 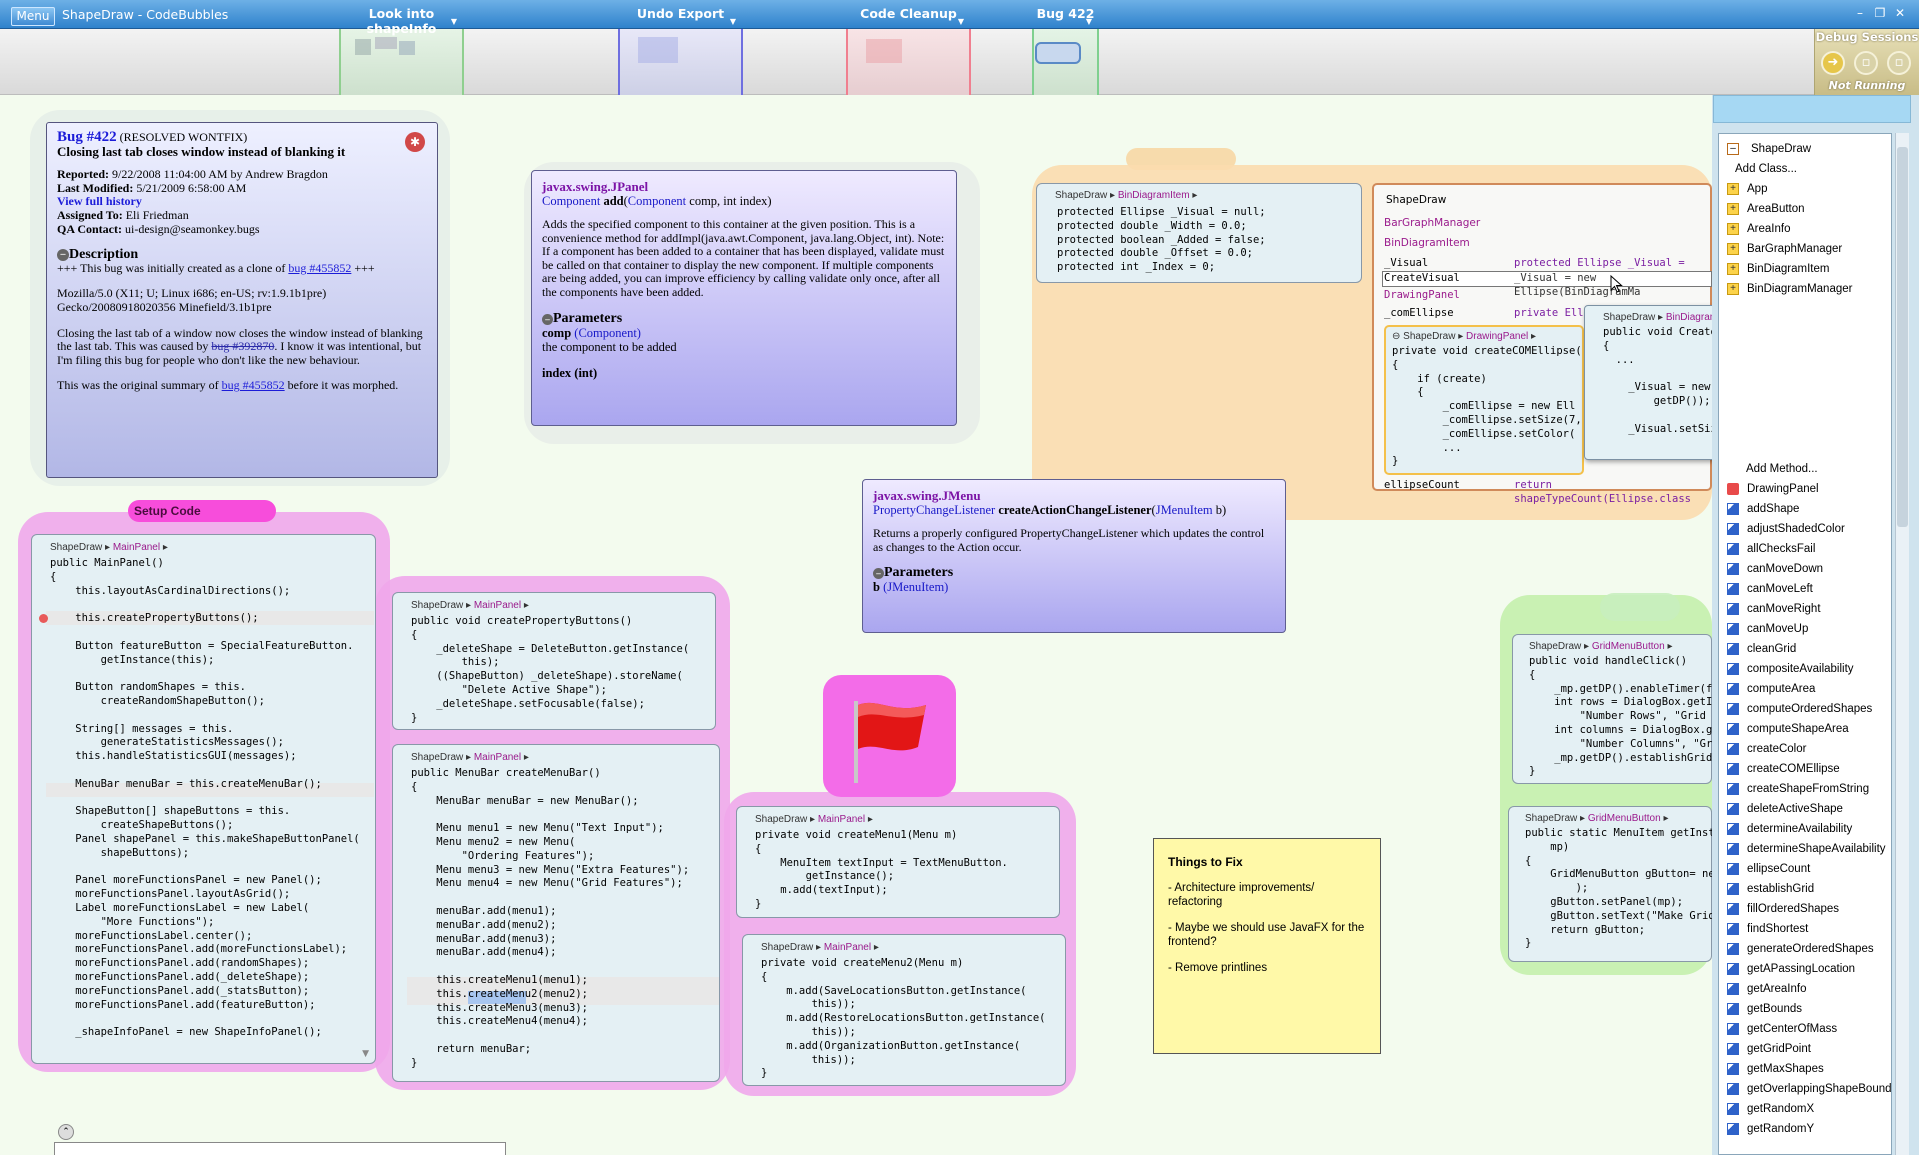 I want to click on stop-icon: ▫, so click(x=1899, y=63).